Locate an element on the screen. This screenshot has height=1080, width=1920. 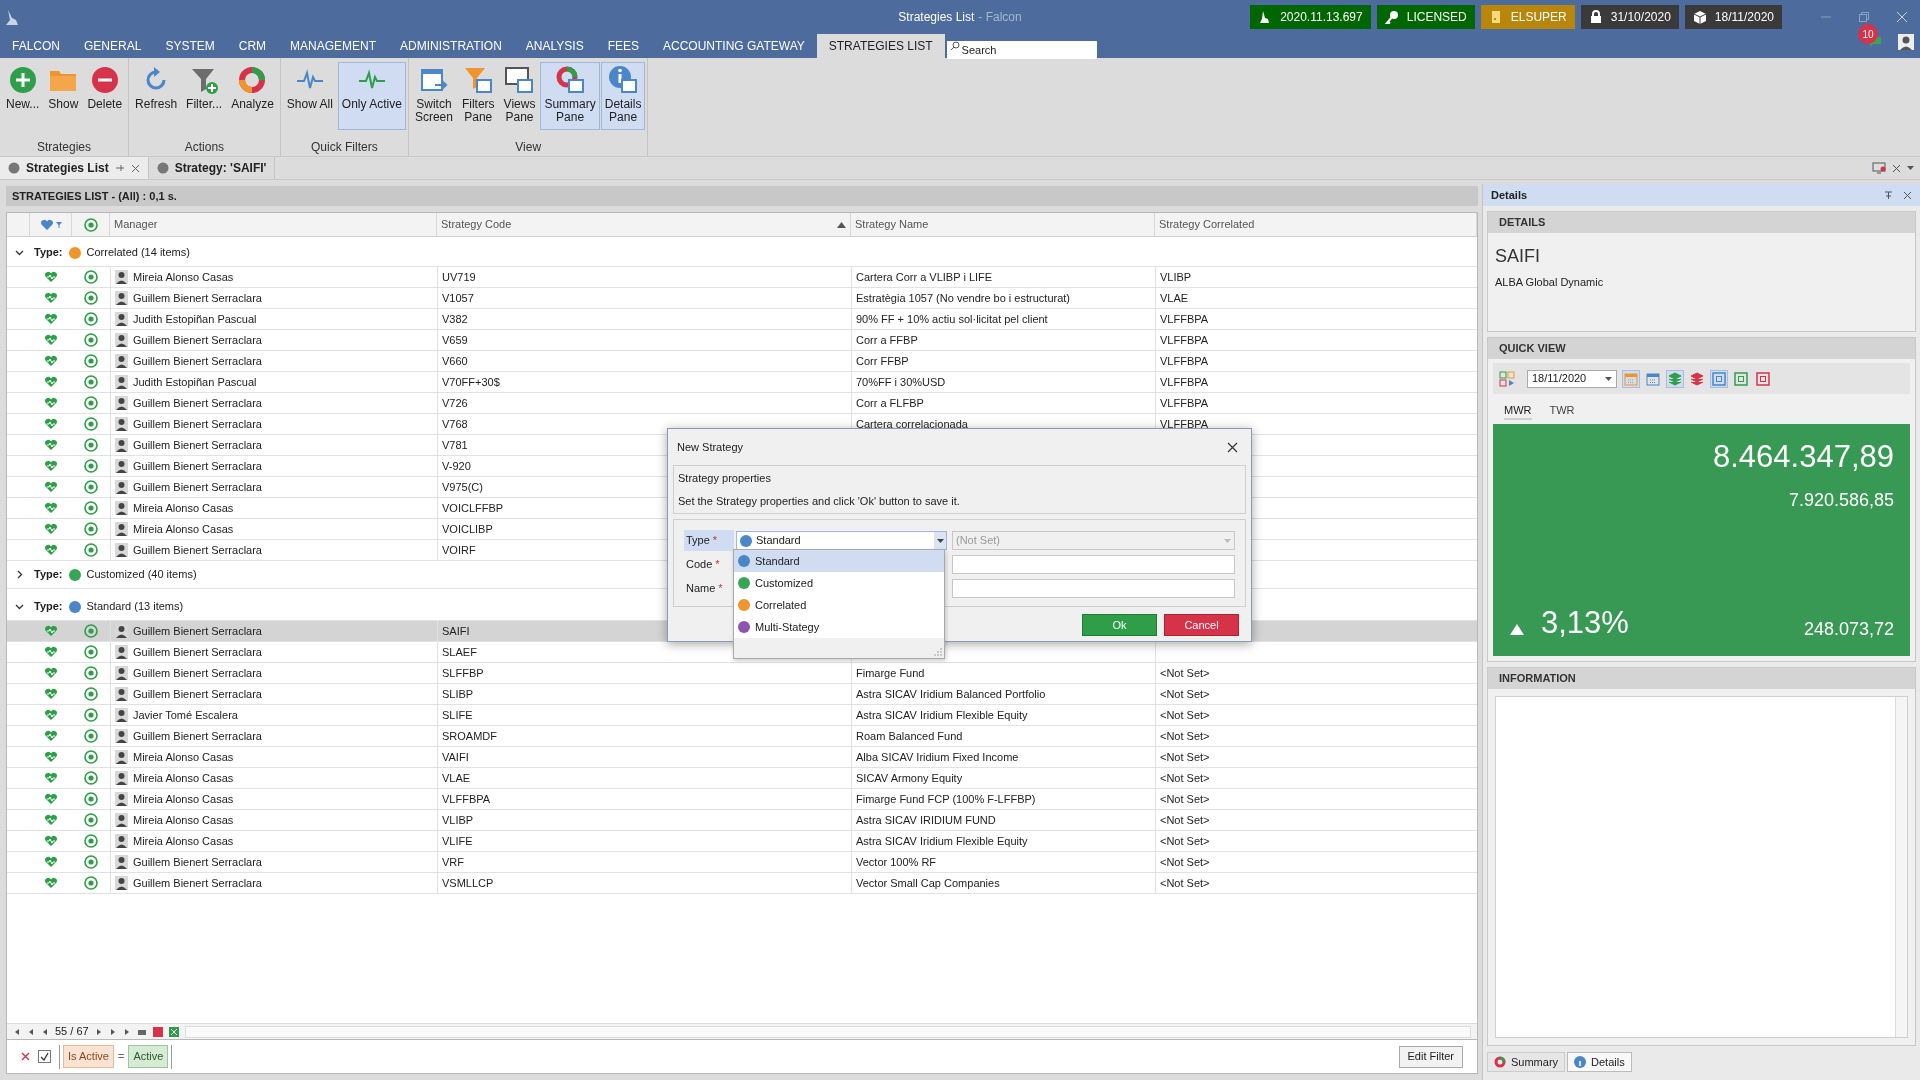
pane-tab: Details is located at coordinates (1599, 1062).